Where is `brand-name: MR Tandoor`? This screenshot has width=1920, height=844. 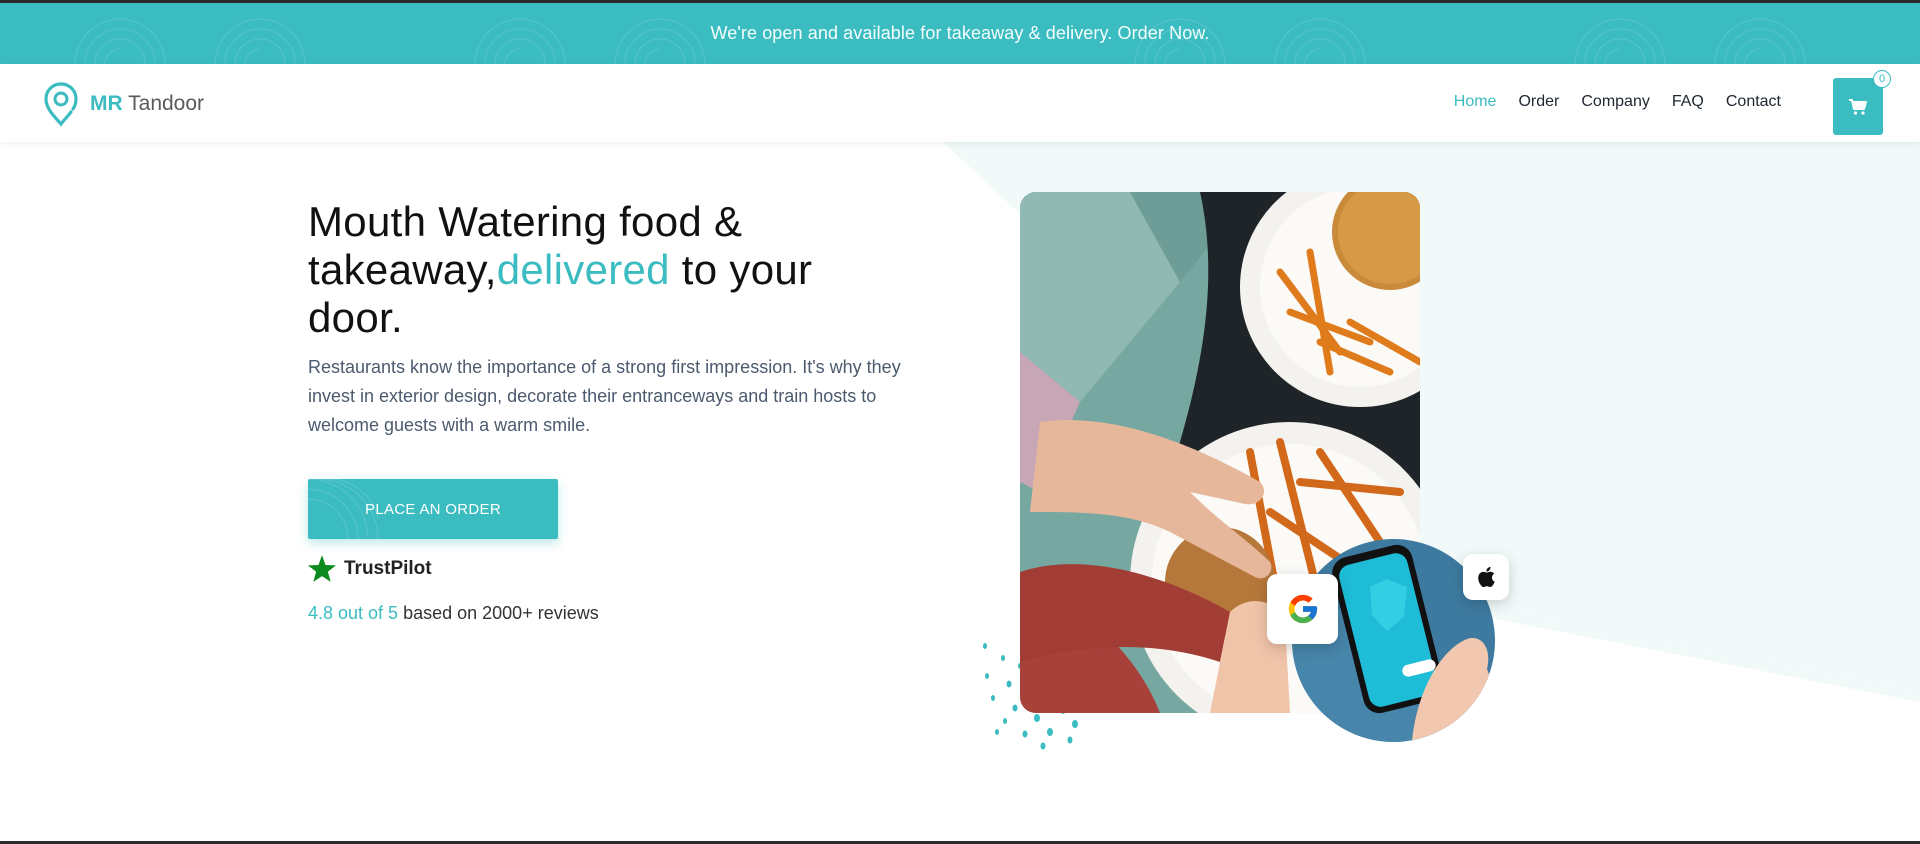 brand-name: MR Tandoor is located at coordinates (147, 104).